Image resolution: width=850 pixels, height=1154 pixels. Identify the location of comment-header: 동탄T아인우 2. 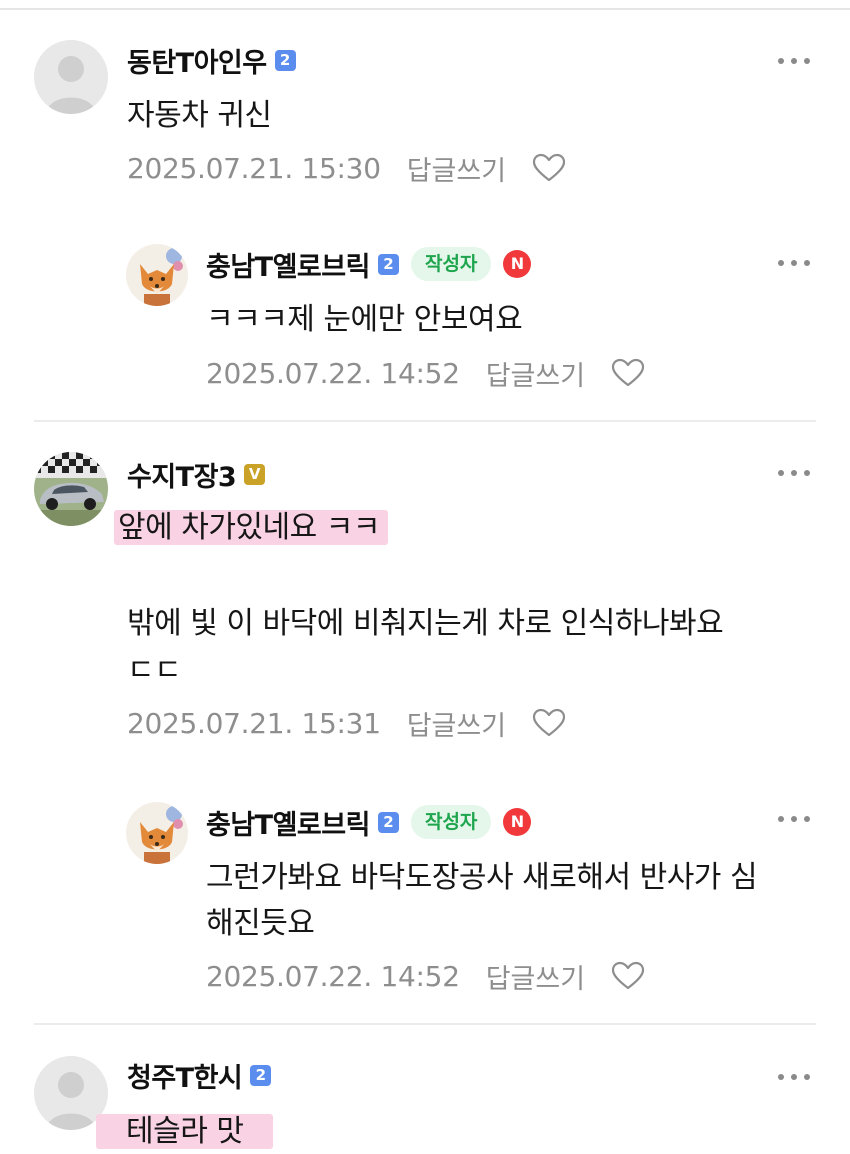
(211, 60).